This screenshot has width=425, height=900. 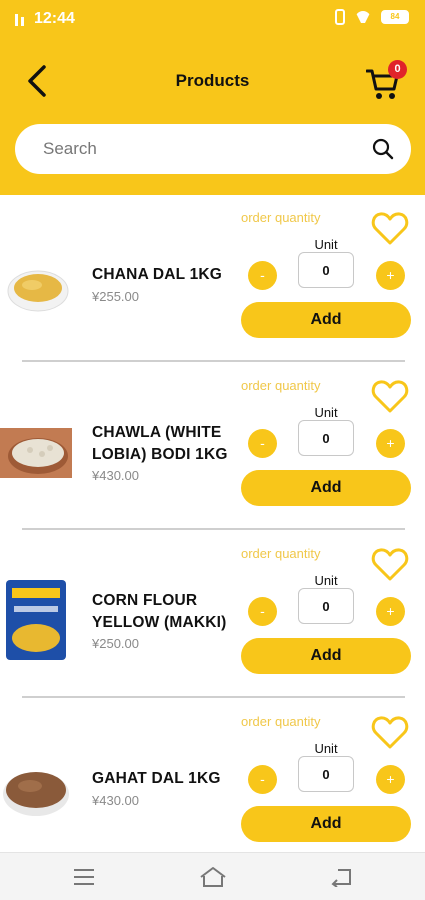 What do you see at coordinates (36, 620) in the screenshot?
I see `product-image-corn-flour` at bounding box center [36, 620].